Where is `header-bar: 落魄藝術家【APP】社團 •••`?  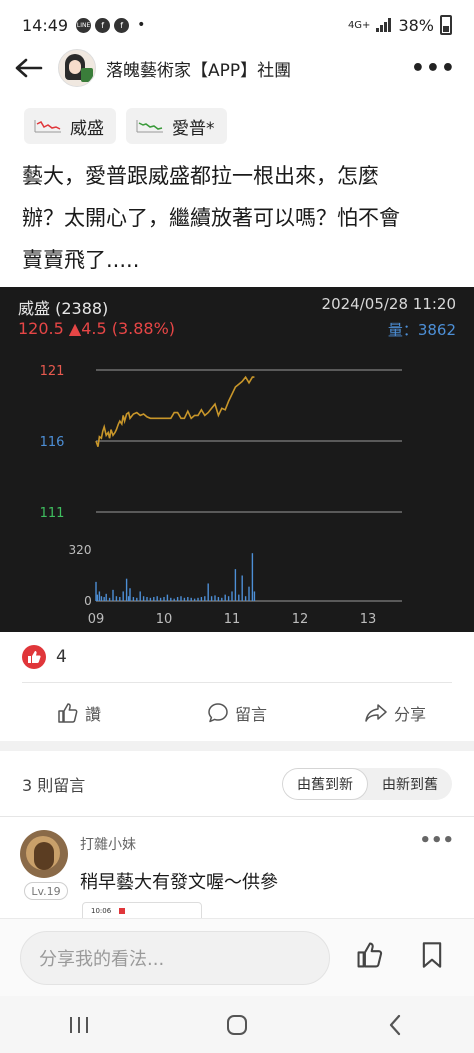 header-bar: 落魄藝術家【APP】社團 ••• is located at coordinates (237, 68).